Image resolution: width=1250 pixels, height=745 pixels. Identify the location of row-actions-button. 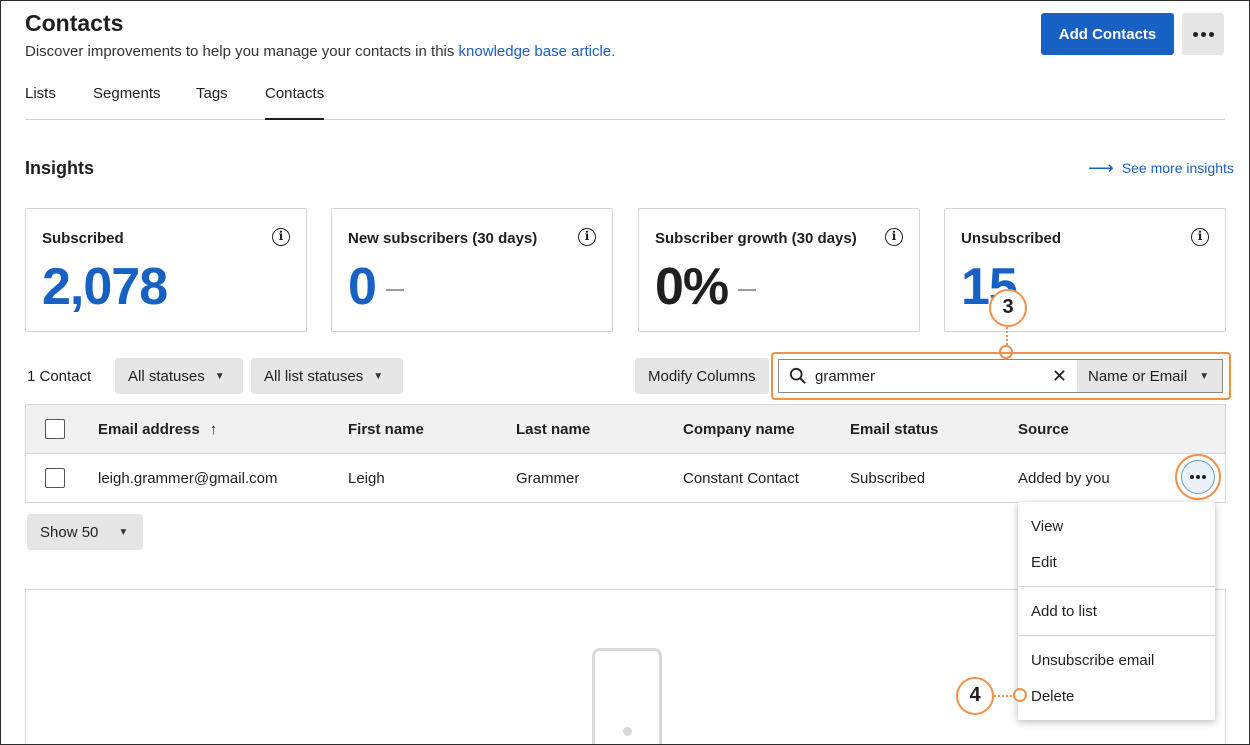
(1198, 477).